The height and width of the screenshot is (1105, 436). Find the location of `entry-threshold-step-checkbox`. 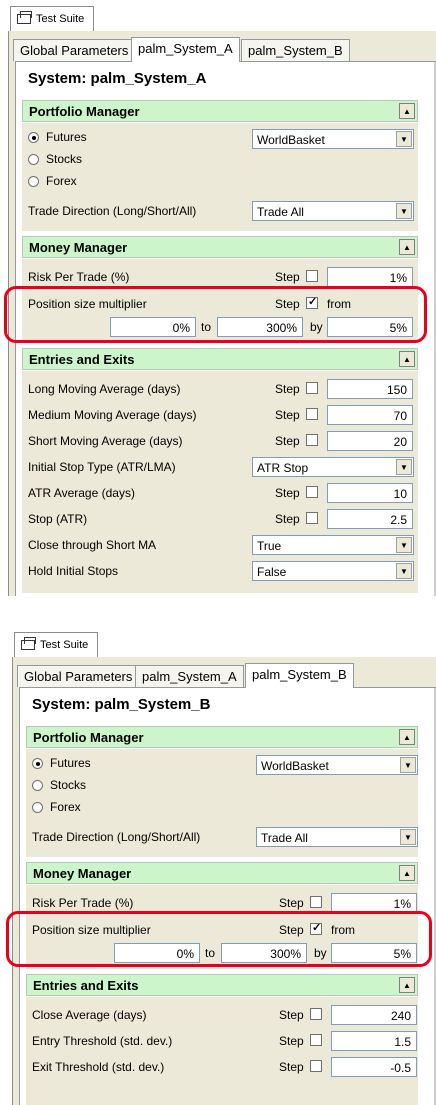

entry-threshold-step-checkbox is located at coordinates (316, 1040).